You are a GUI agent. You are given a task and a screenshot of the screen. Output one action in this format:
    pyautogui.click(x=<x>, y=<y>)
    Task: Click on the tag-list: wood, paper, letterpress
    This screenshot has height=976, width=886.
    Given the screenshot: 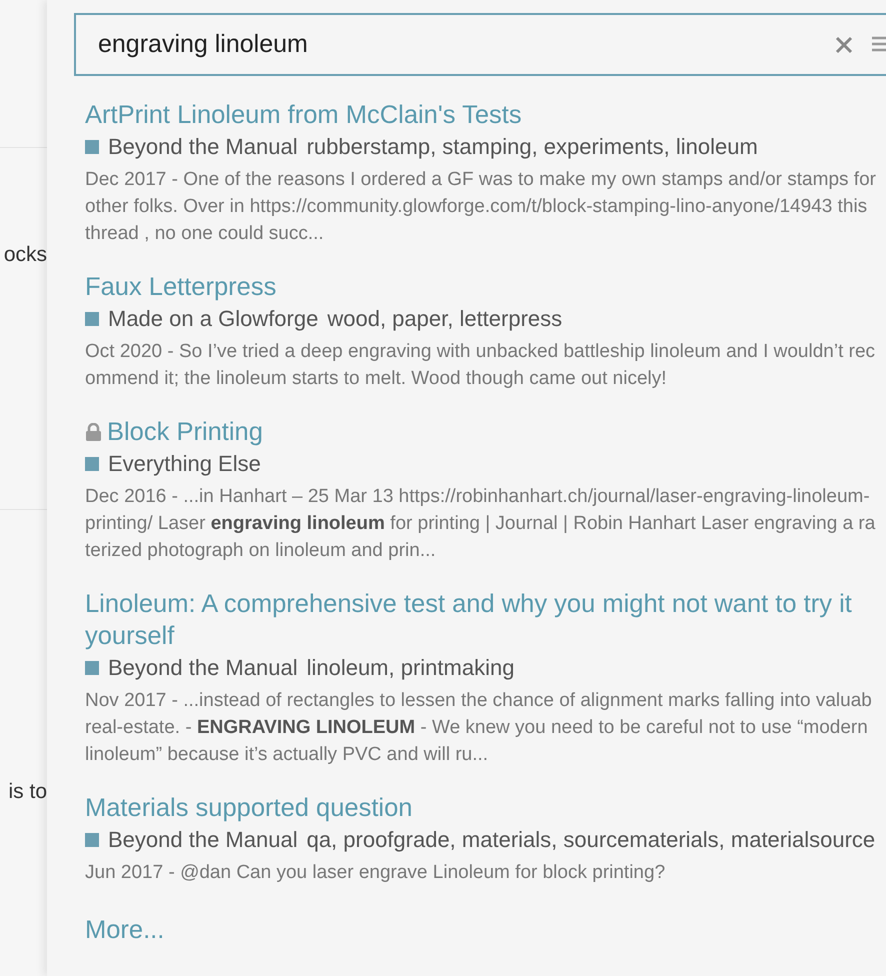 What is the action you would take?
    pyautogui.click(x=444, y=319)
    